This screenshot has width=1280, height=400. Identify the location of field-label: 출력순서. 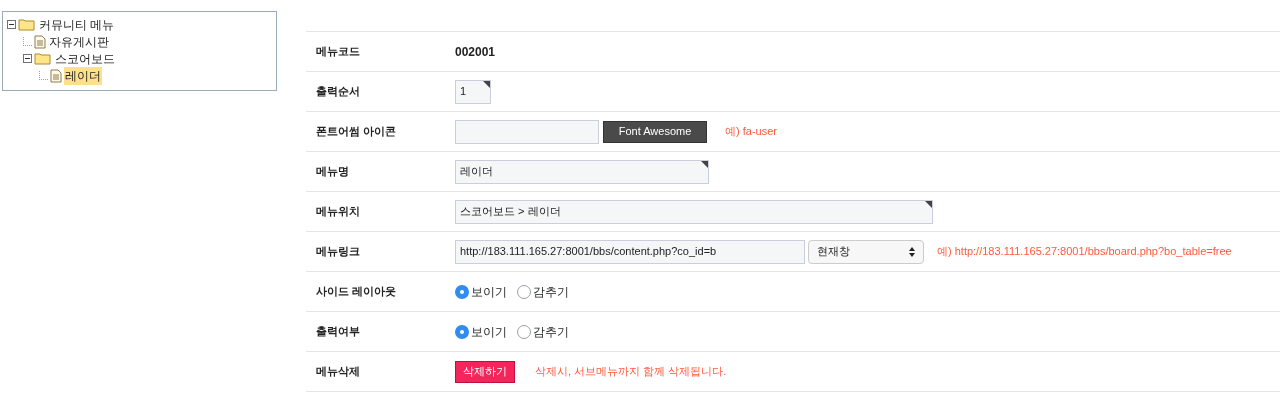
(338, 92).